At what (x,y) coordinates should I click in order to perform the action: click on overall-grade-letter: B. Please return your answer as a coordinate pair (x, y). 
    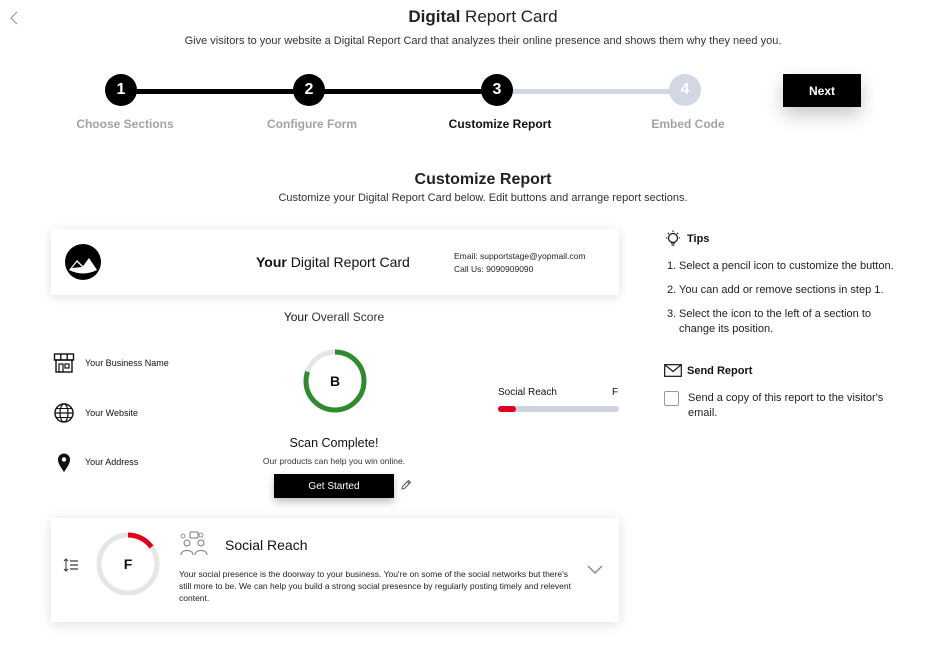
    Looking at the image, I should click on (335, 381).